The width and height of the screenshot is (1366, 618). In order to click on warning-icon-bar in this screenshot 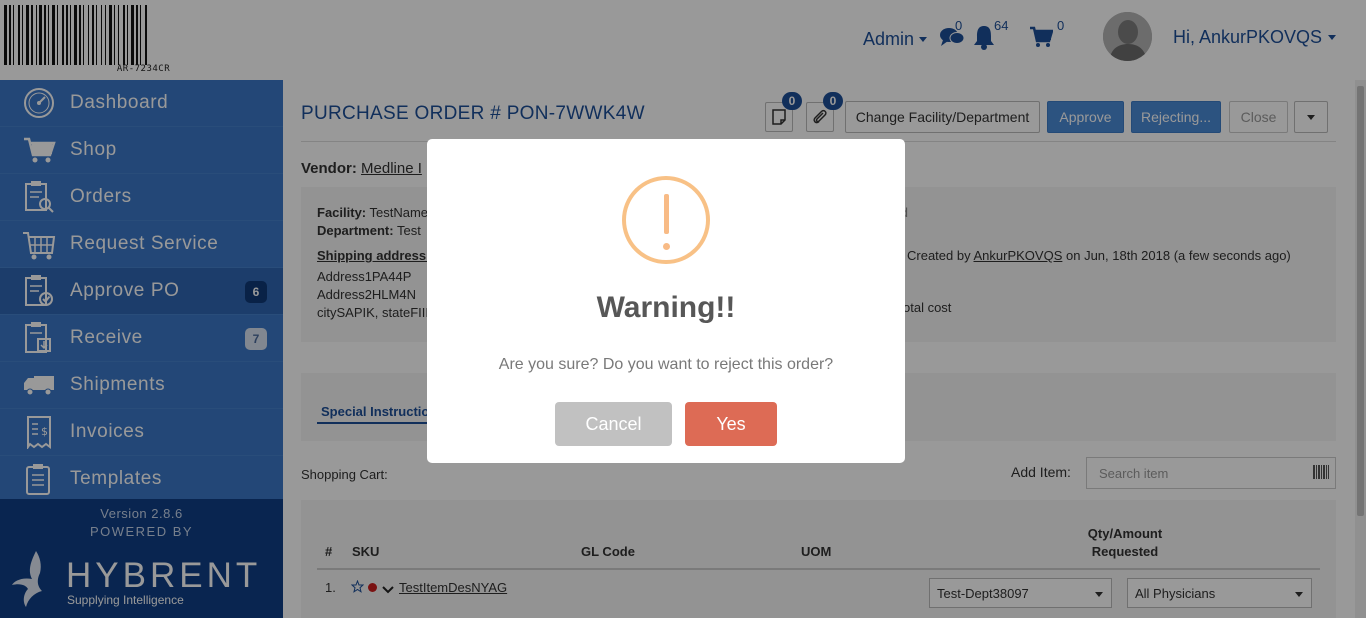, I will do `click(666, 214)`.